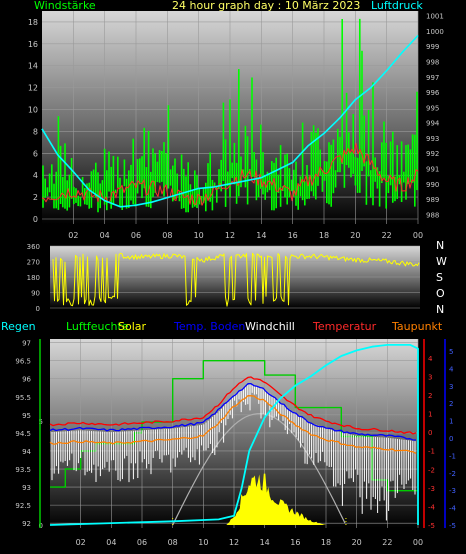  What do you see at coordinates (431, 470) in the screenshot?
I see `temperature-y-tick-label: -2` at bounding box center [431, 470].